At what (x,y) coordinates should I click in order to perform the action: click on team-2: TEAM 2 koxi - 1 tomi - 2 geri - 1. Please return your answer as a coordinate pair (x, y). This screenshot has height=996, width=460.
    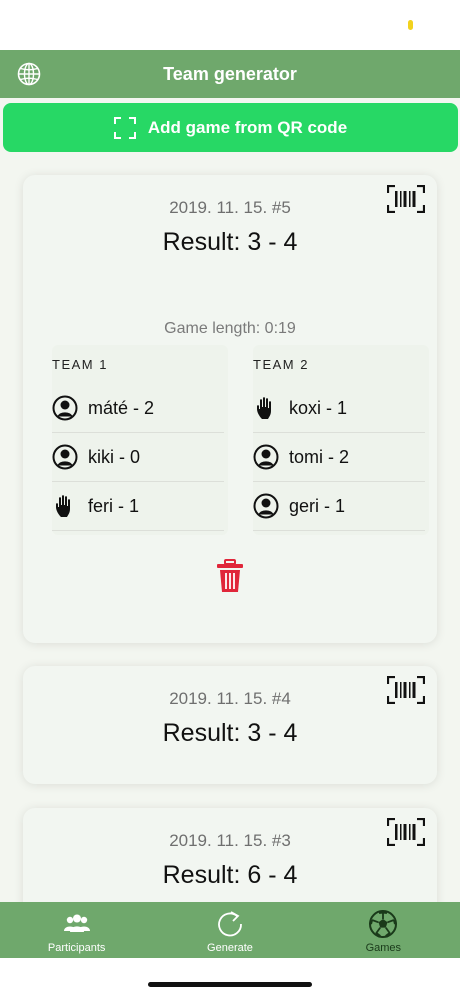
    Looking at the image, I should click on (341, 440).